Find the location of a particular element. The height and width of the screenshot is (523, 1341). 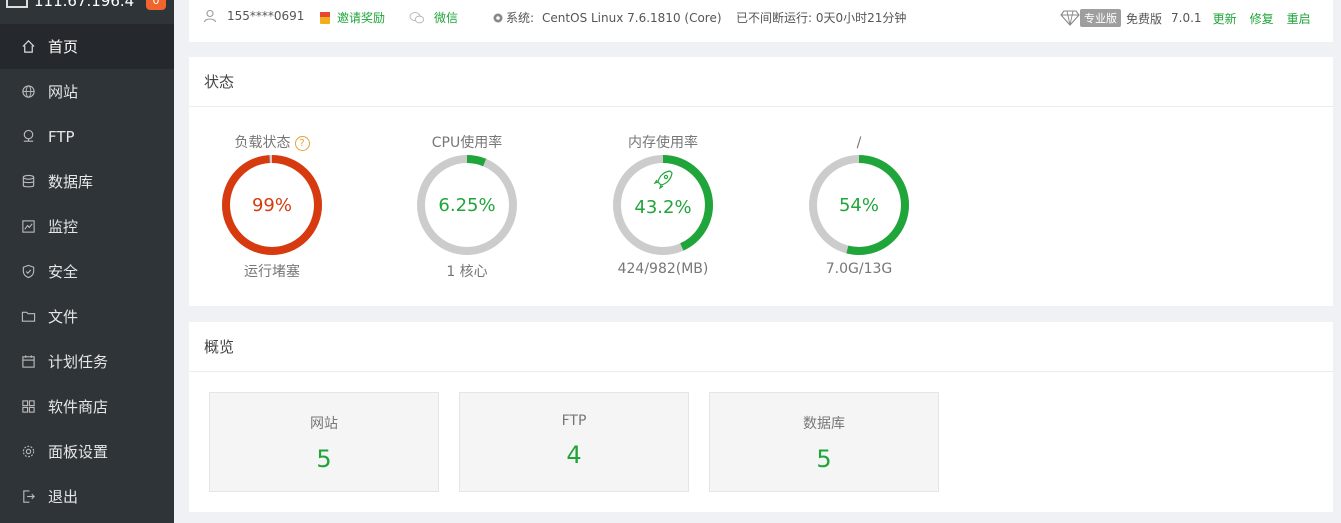

uptime: 已不间断运行: 0天0小时21分钟 is located at coordinates (821, 18).